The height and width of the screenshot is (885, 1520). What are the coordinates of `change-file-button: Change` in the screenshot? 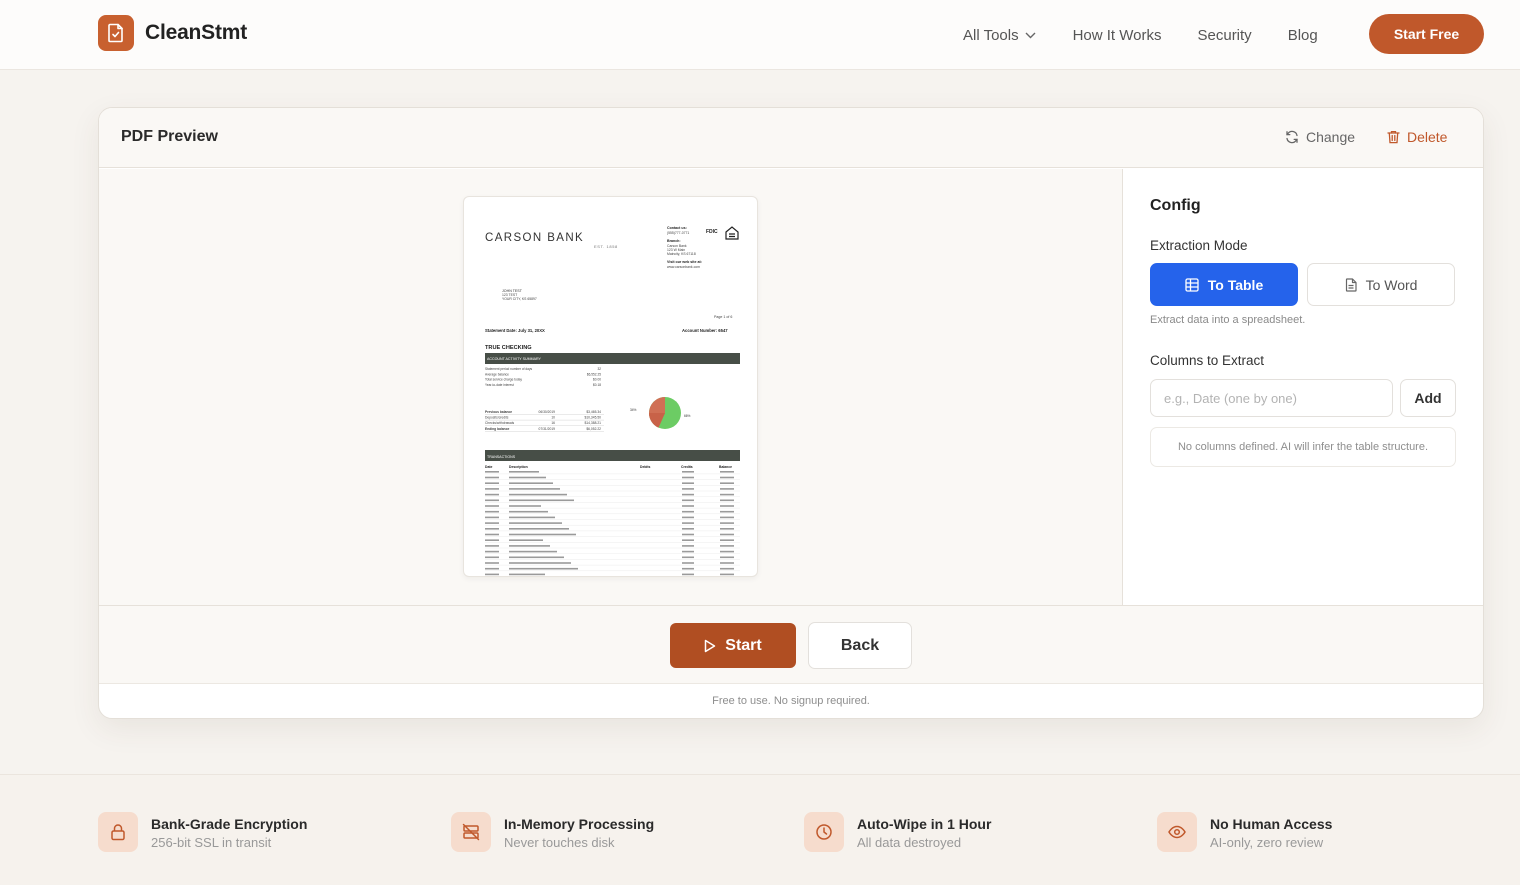 It's located at (1320, 137).